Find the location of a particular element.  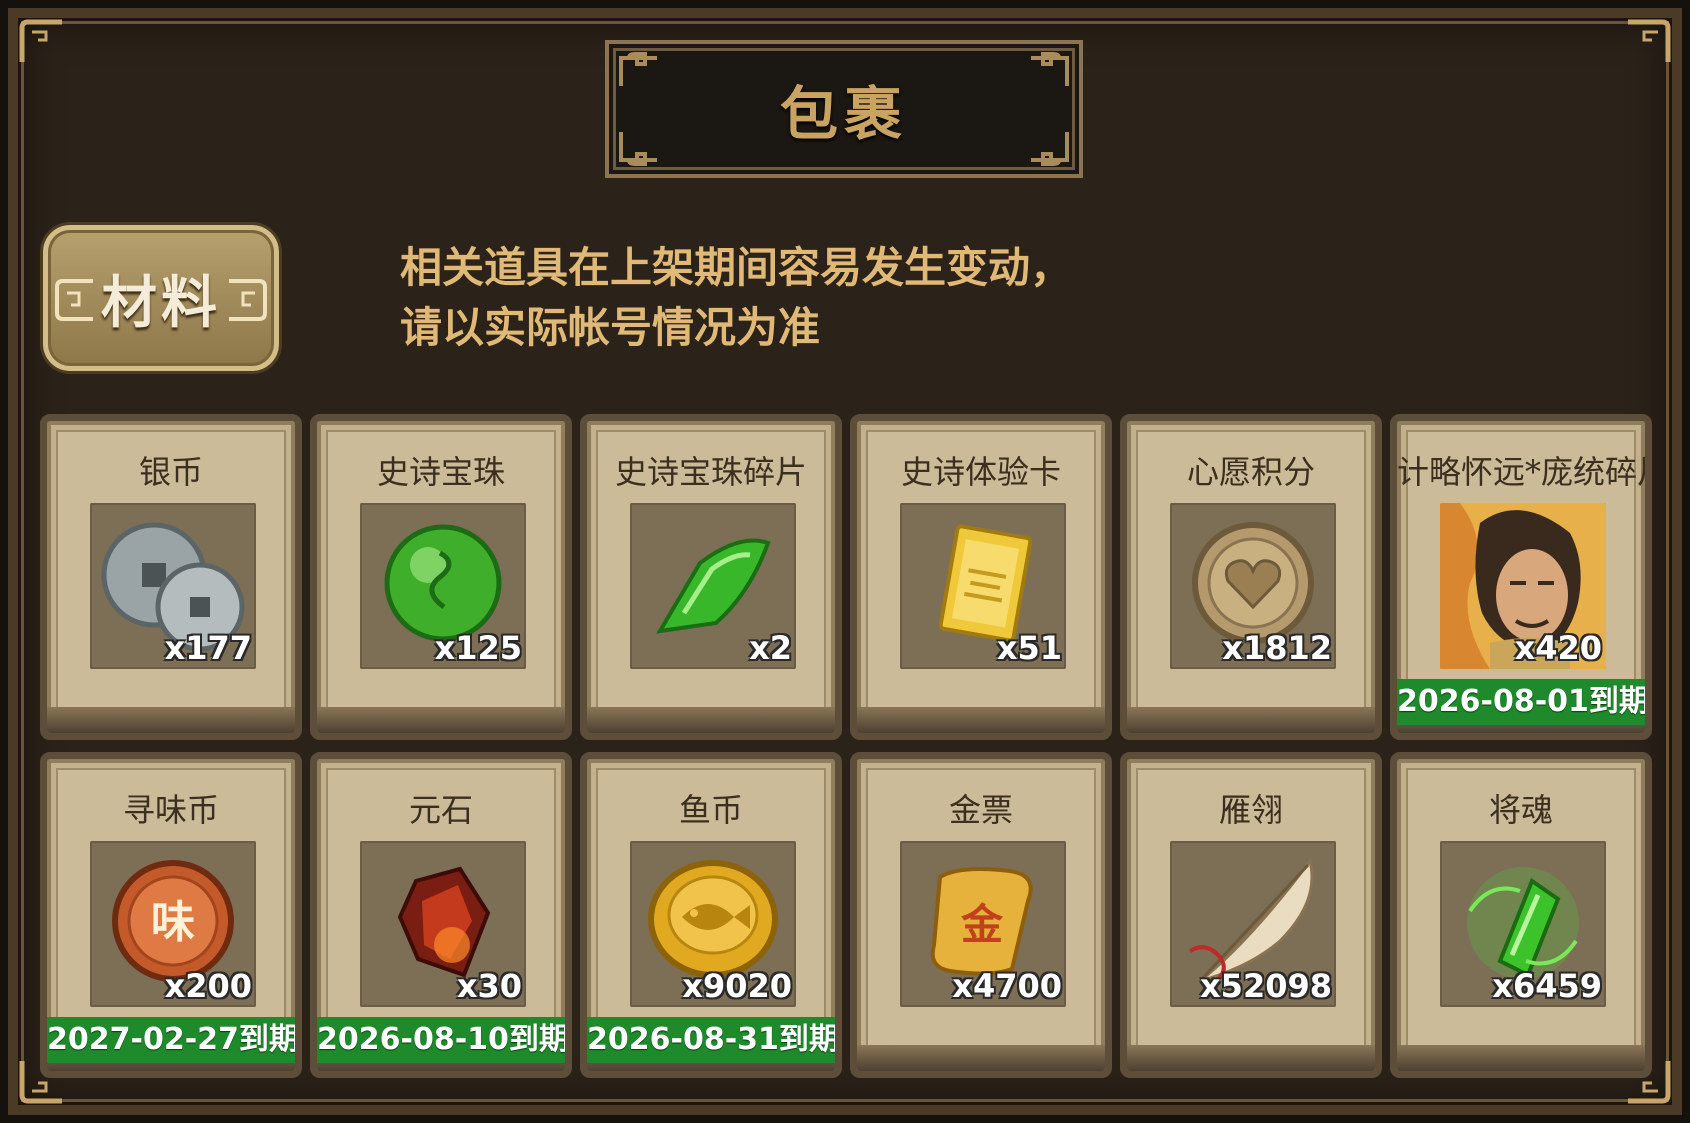

gold-scroll-icon: 金 x4700 is located at coordinates (983, 924).